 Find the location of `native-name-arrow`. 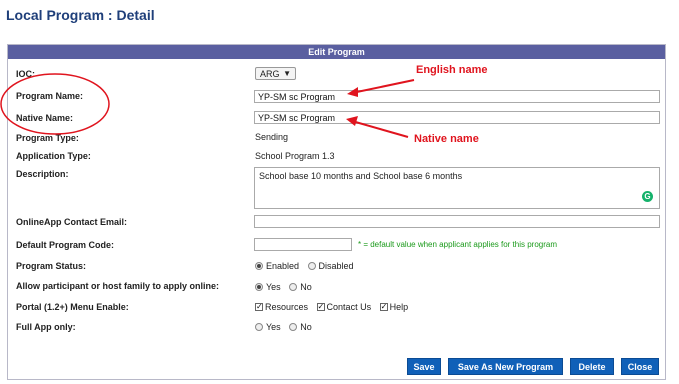

native-name-arrow is located at coordinates (380, 129).